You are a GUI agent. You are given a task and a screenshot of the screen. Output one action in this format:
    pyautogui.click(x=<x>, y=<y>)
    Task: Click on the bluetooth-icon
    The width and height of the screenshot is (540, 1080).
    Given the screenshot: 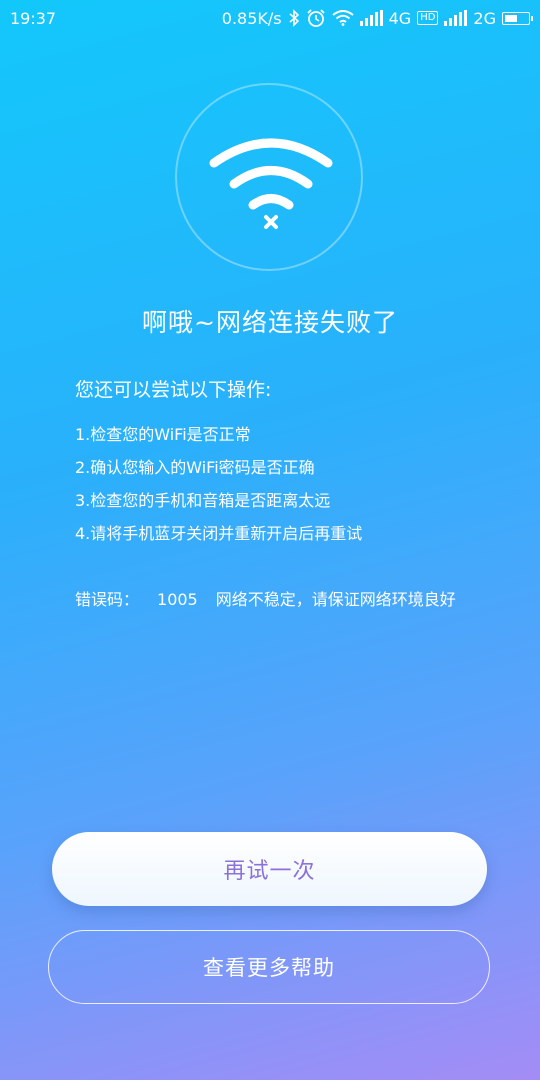 What is the action you would take?
    pyautogui.click(x=294, y=18)
    